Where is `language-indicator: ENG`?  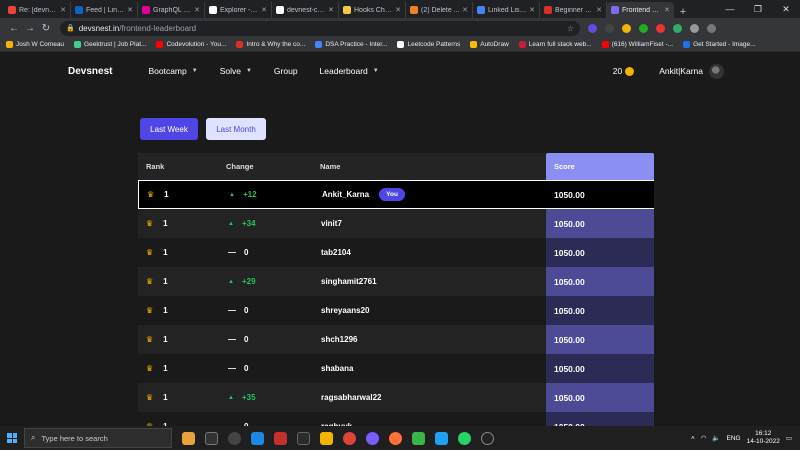 language-indicator: ENG is located at coordinates (734, 438).